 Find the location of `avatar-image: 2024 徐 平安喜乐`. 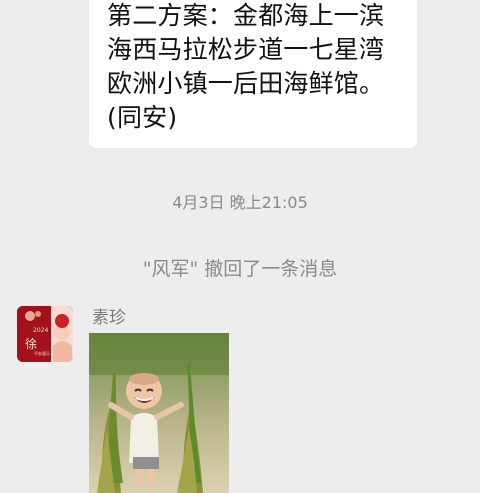

avatar-image: 2024 徐 平安喜乐 is located at coordinates (45, 334).